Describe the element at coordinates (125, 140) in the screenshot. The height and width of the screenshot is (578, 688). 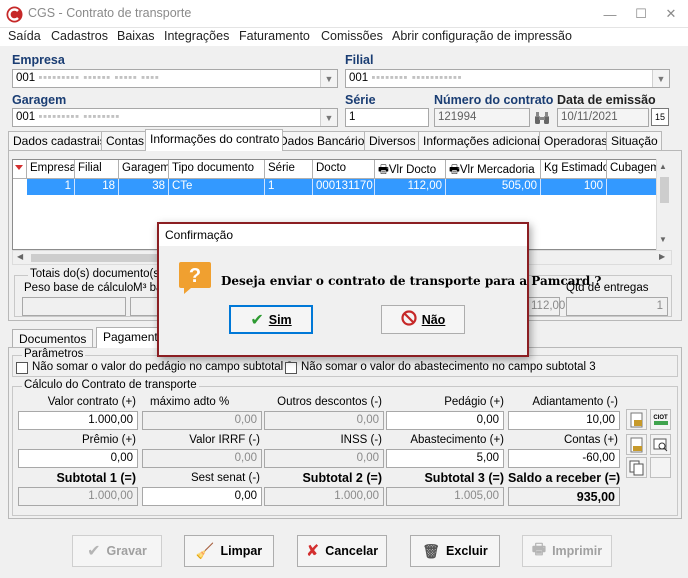
I see `tab-contas: Contas` at that location.